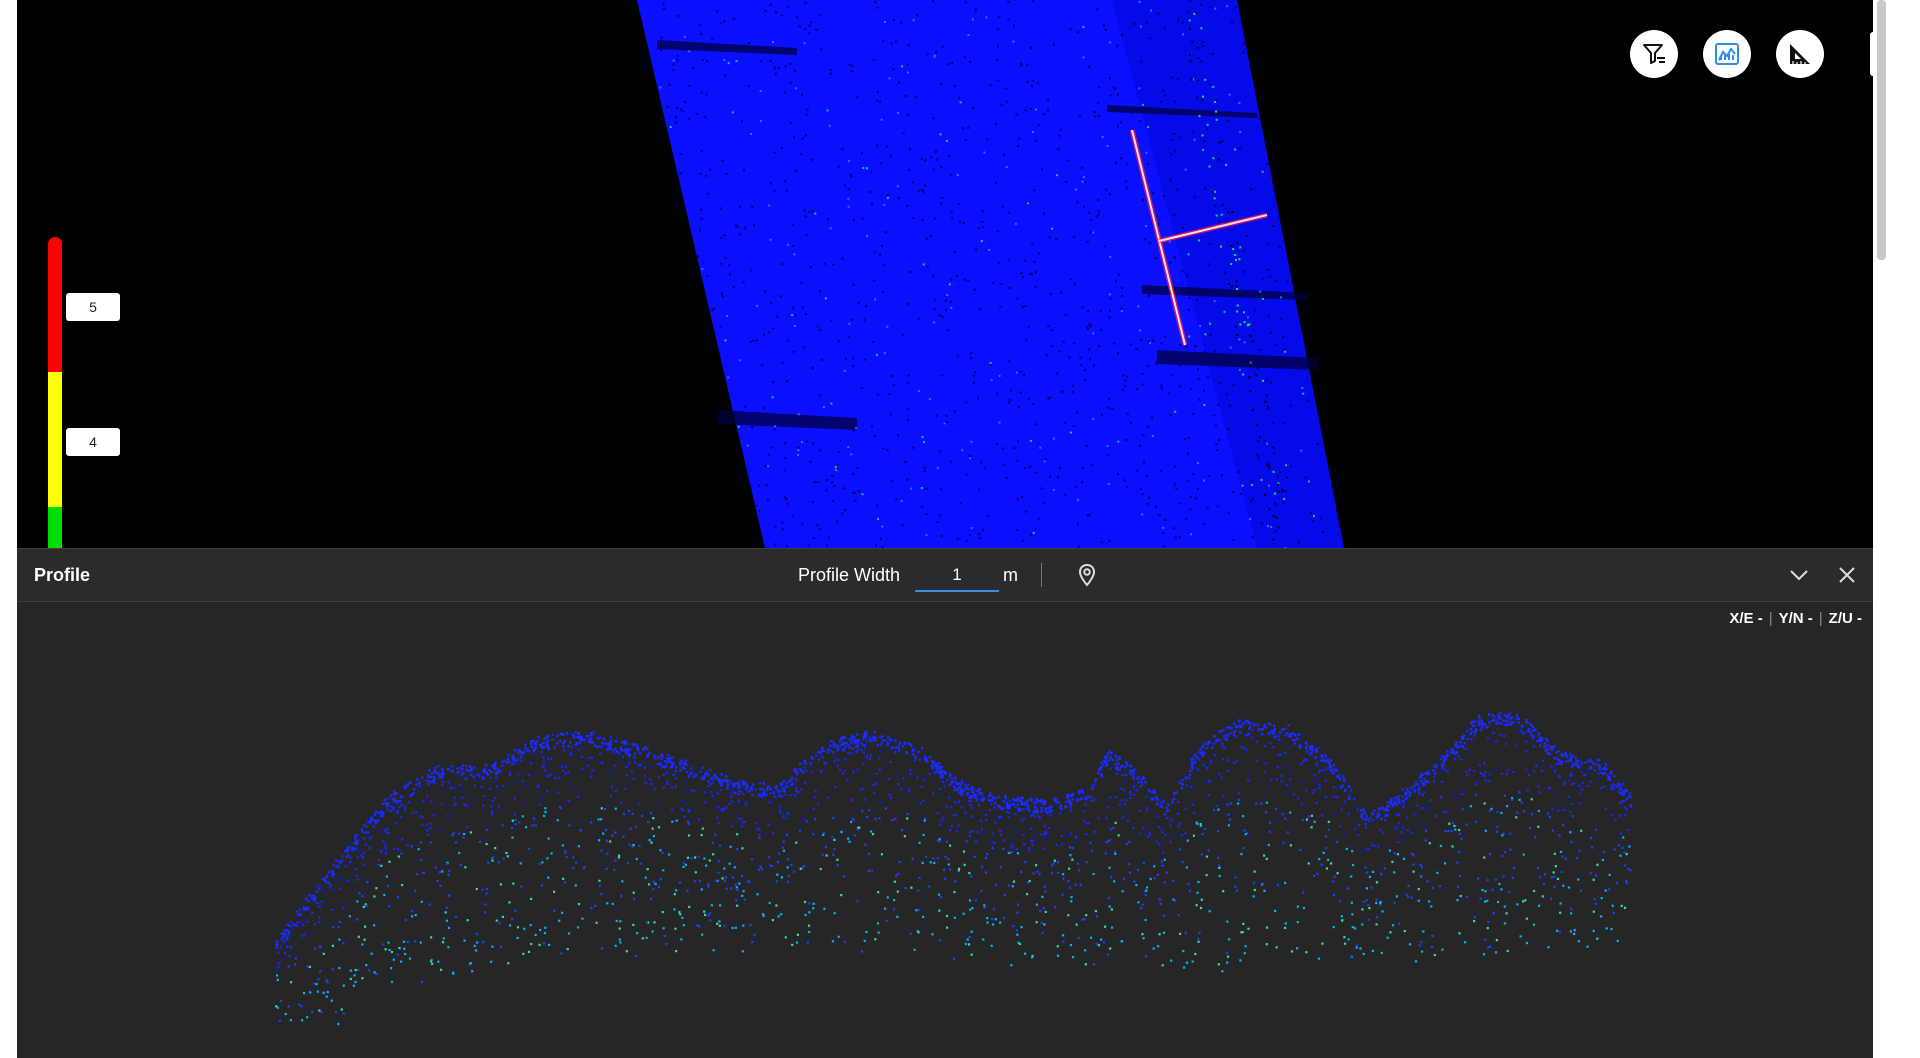 Image resolution: width=1920 pixels, height=1058 pixels. I want to click on close-icon, so click(1847, 575).